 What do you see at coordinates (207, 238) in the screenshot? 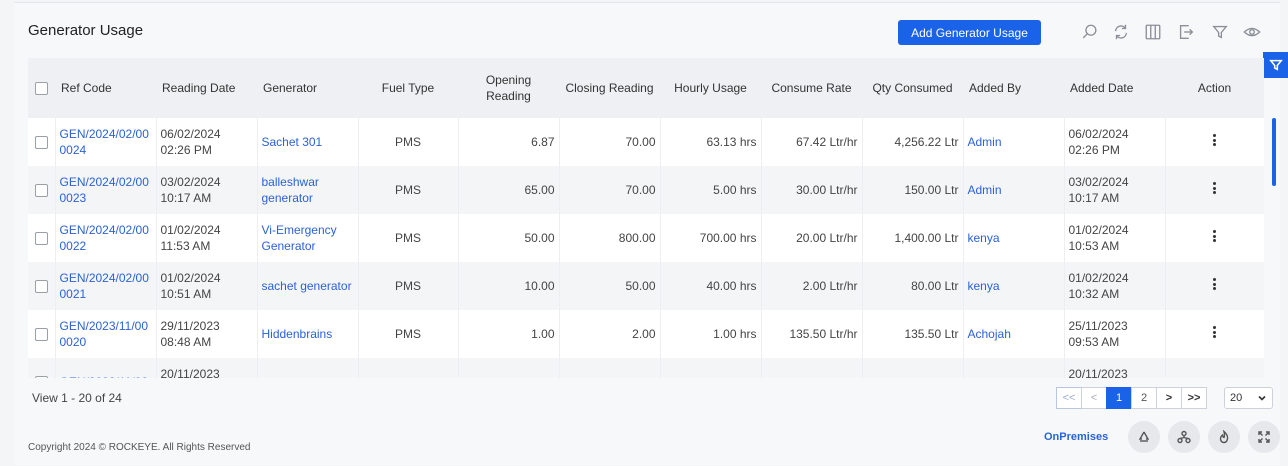
I see `reading-date-cell: 01/02/2024 11:53 AM` at bounding box center [207, 238].